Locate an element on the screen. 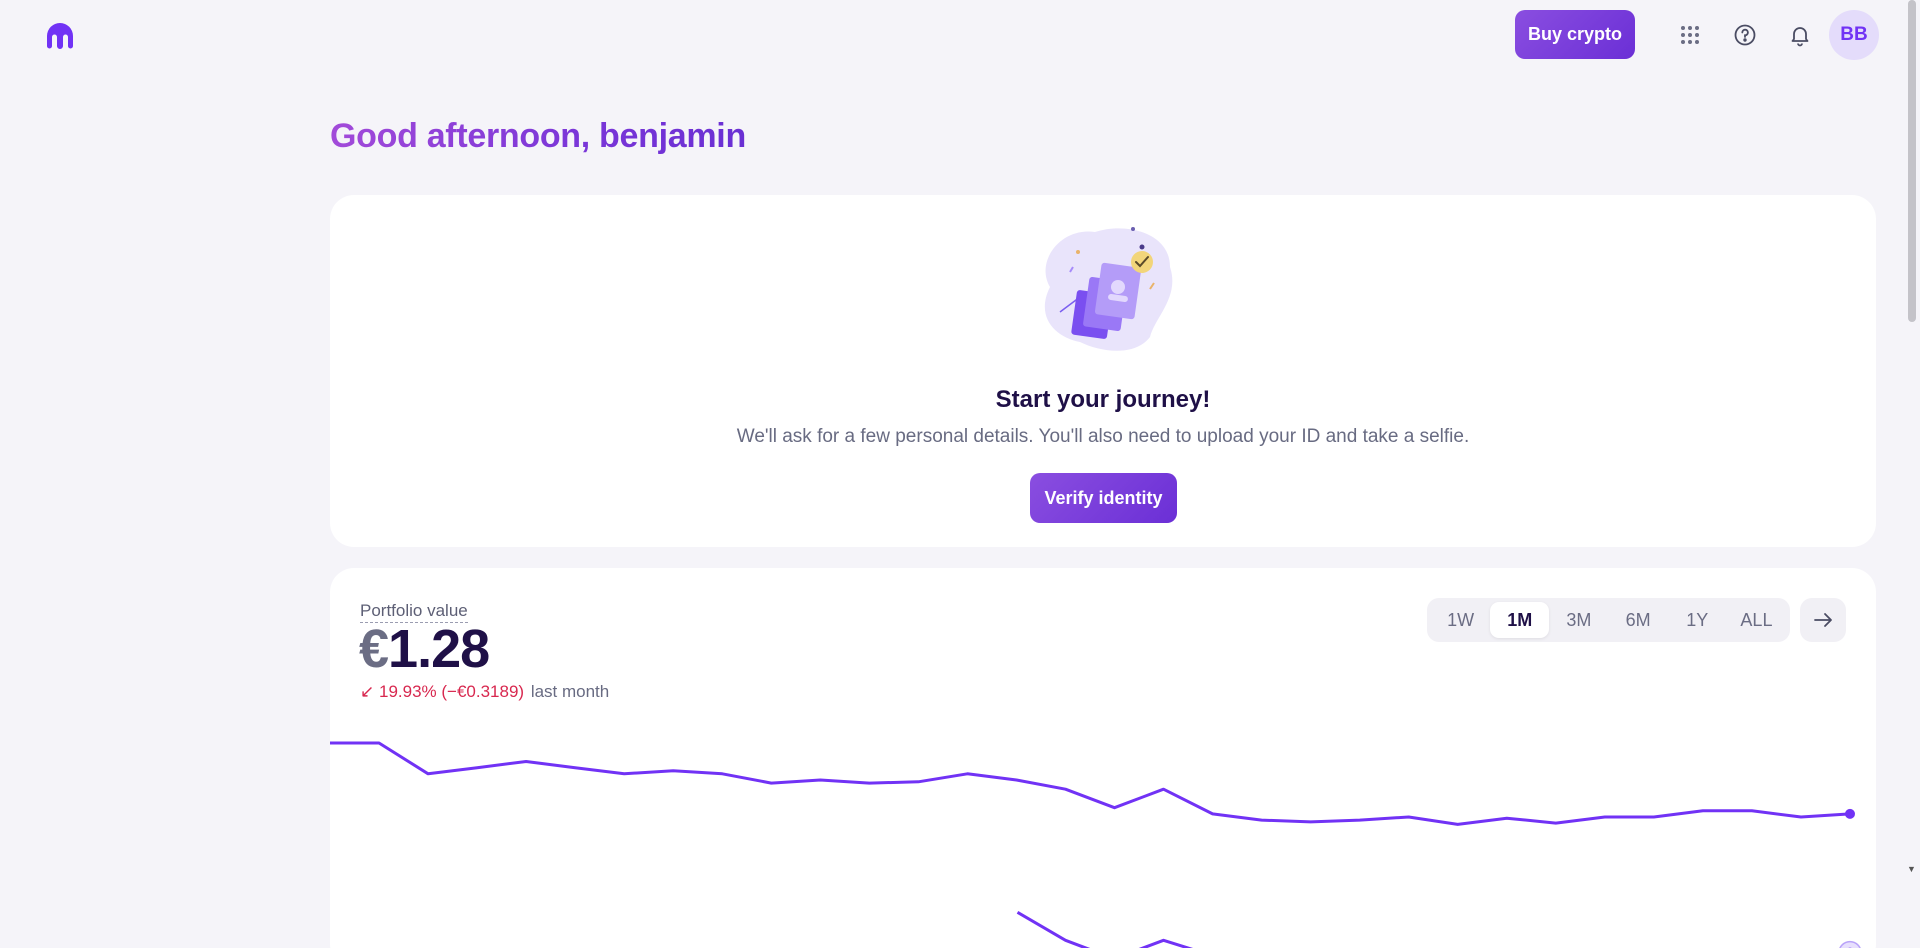 The height and width of the screenshot is (948, 1920). portfolio-change: ↙ 19.93% (−€0.3189) last month is located at coordinates (484, 692).